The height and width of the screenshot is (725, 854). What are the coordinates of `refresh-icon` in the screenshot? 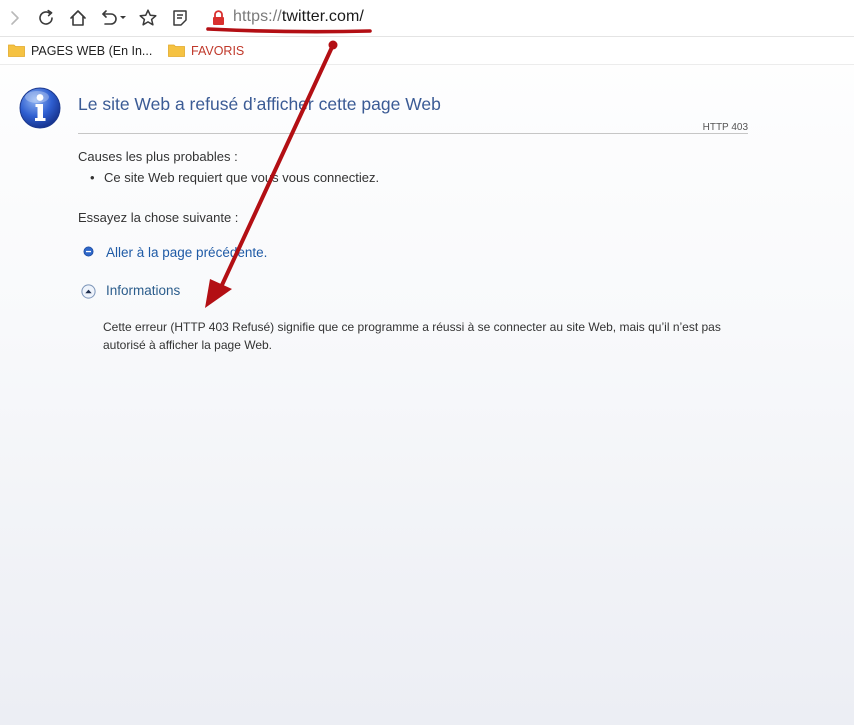 It's located at (46, 18).